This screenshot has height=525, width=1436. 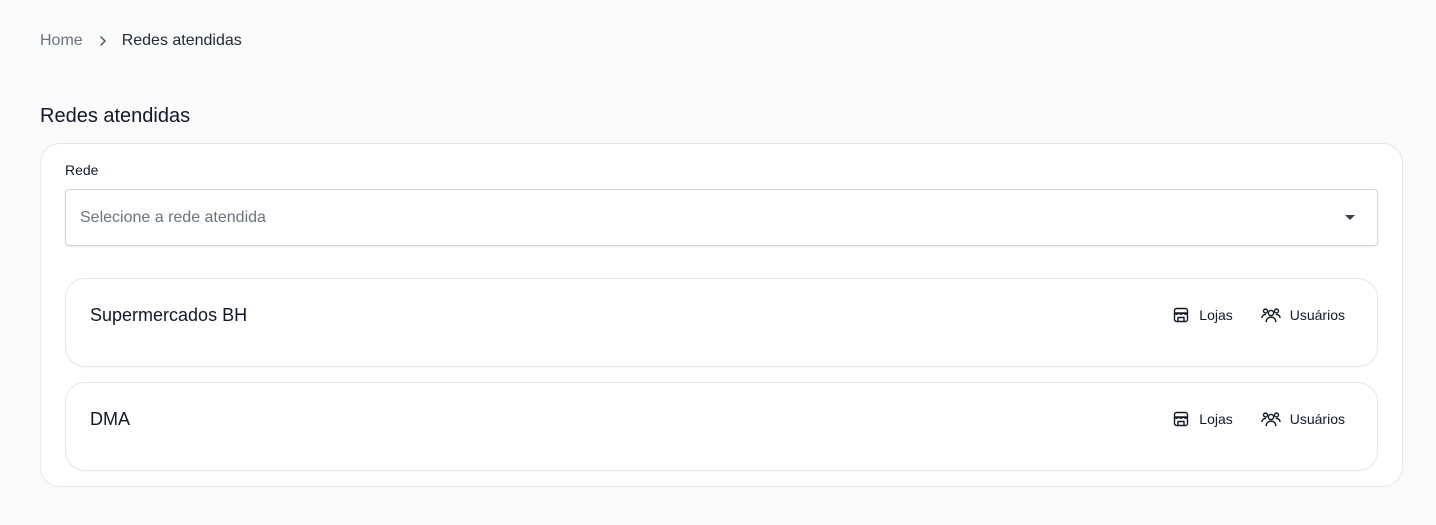 I want to click on breadcrumb-current: Redes atendidas, so click(x=181, y=40).